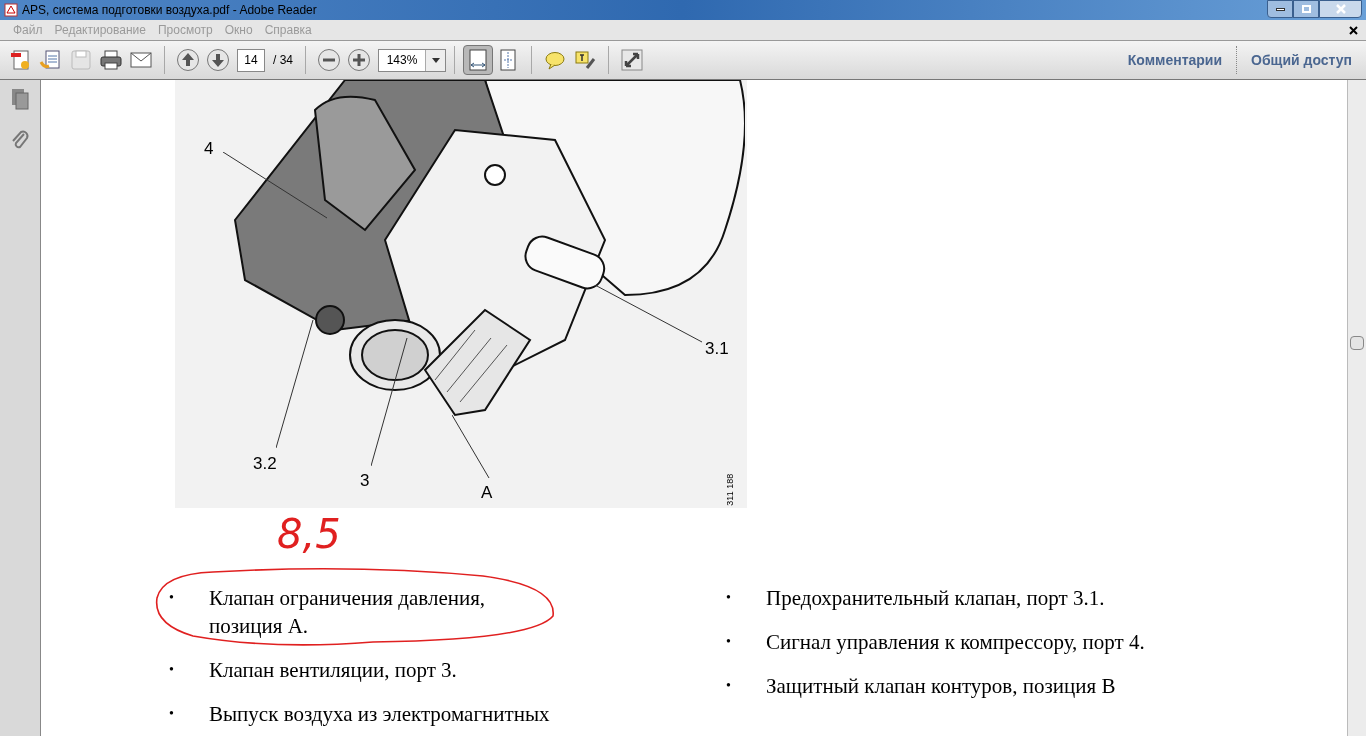 This screenshot has width=1366, height=736. Describe the element at coordinates (956, 642) in the screenshot. I see `list-item-text: Сигнал управления к компрессору, порт 4.` at that location.